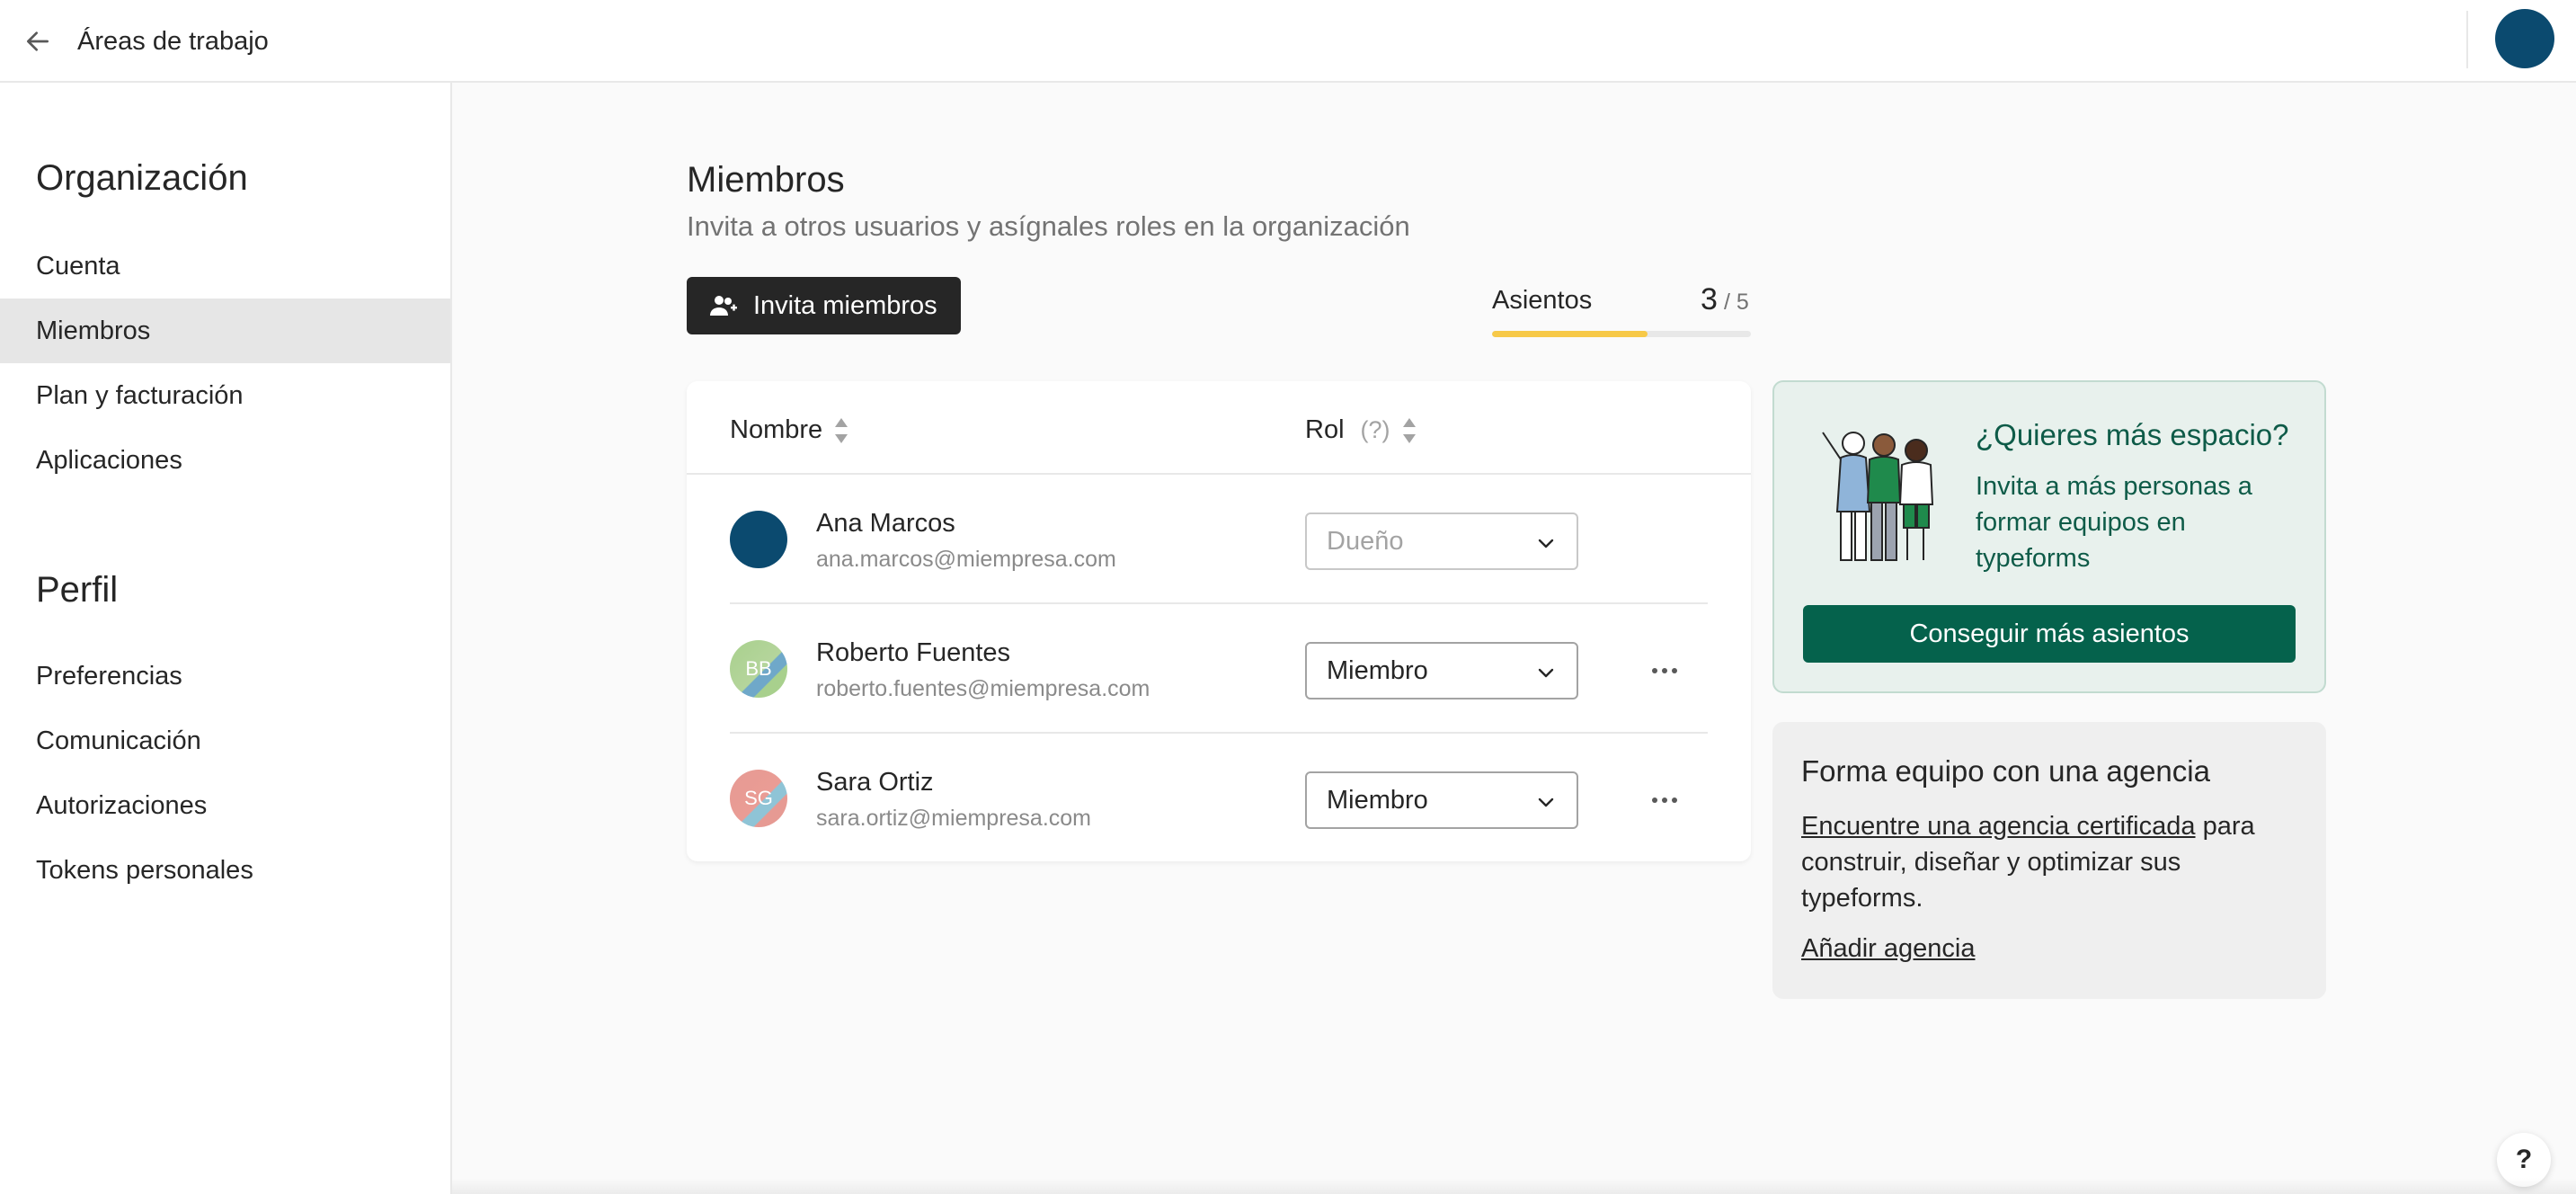  I want to click on column-header-role: Rol (?), so click(1361, 430).